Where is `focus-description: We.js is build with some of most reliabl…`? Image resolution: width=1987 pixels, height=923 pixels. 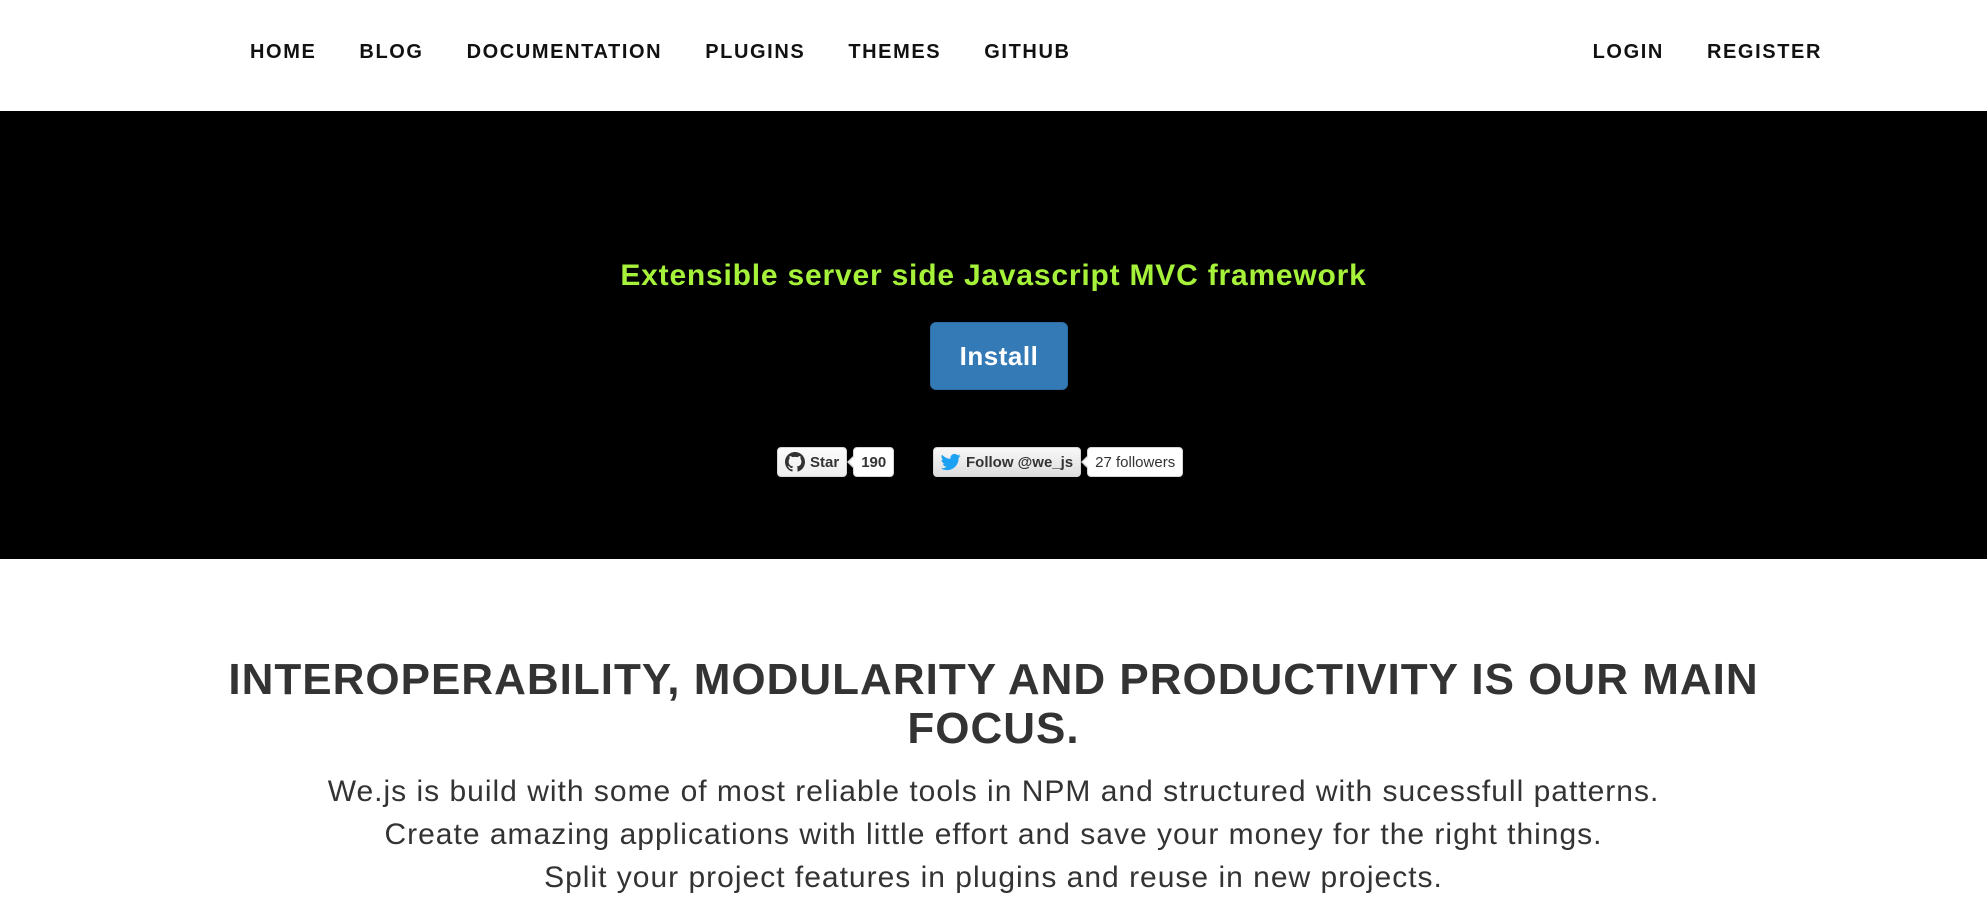 focus-description: We.js is build with some of most reliabl… is located at coordinates (993, 834).